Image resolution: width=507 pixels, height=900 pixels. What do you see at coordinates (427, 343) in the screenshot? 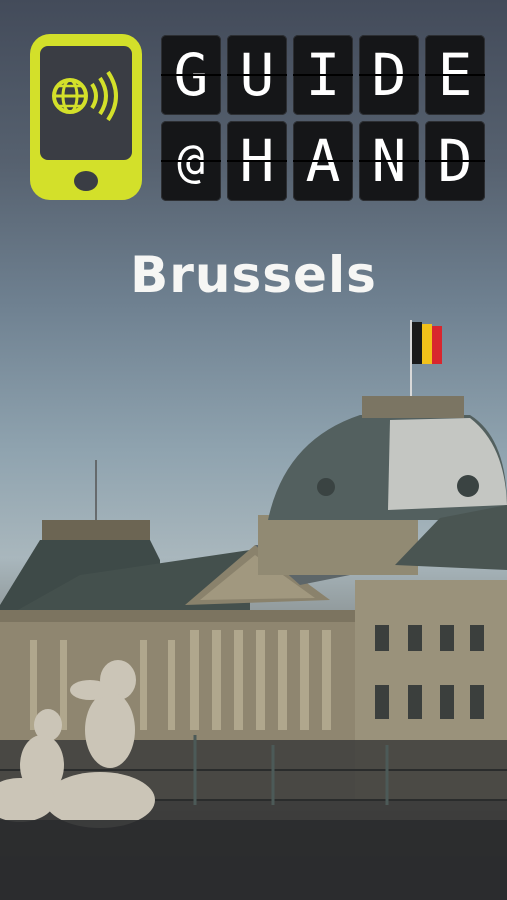
I see `belgian-flag-icon` at bounding box center [427, 343].